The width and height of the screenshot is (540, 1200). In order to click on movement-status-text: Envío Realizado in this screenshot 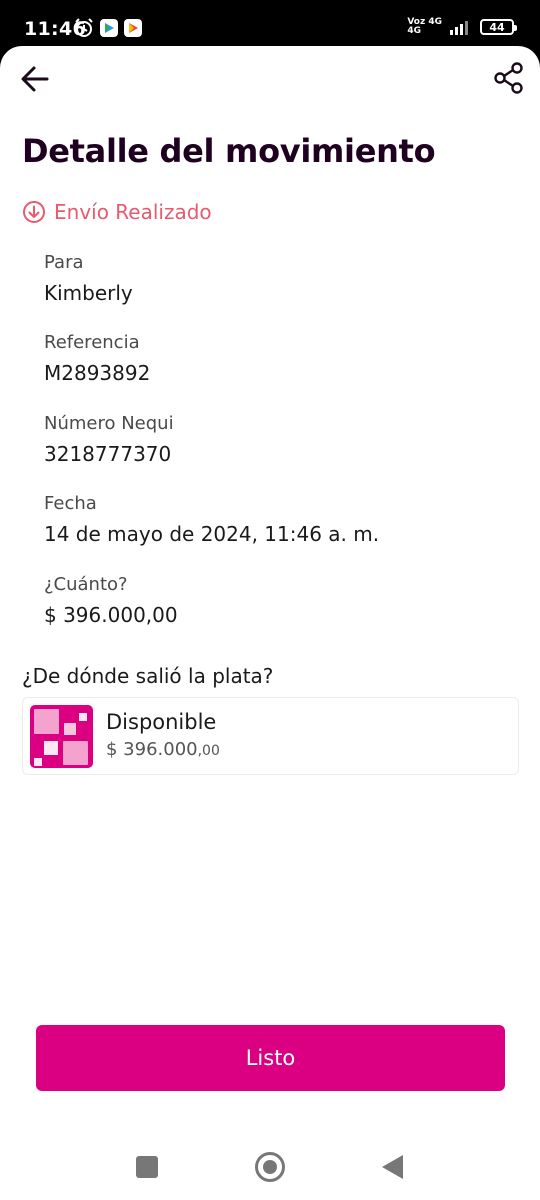, I will do `click(133, 212)`.